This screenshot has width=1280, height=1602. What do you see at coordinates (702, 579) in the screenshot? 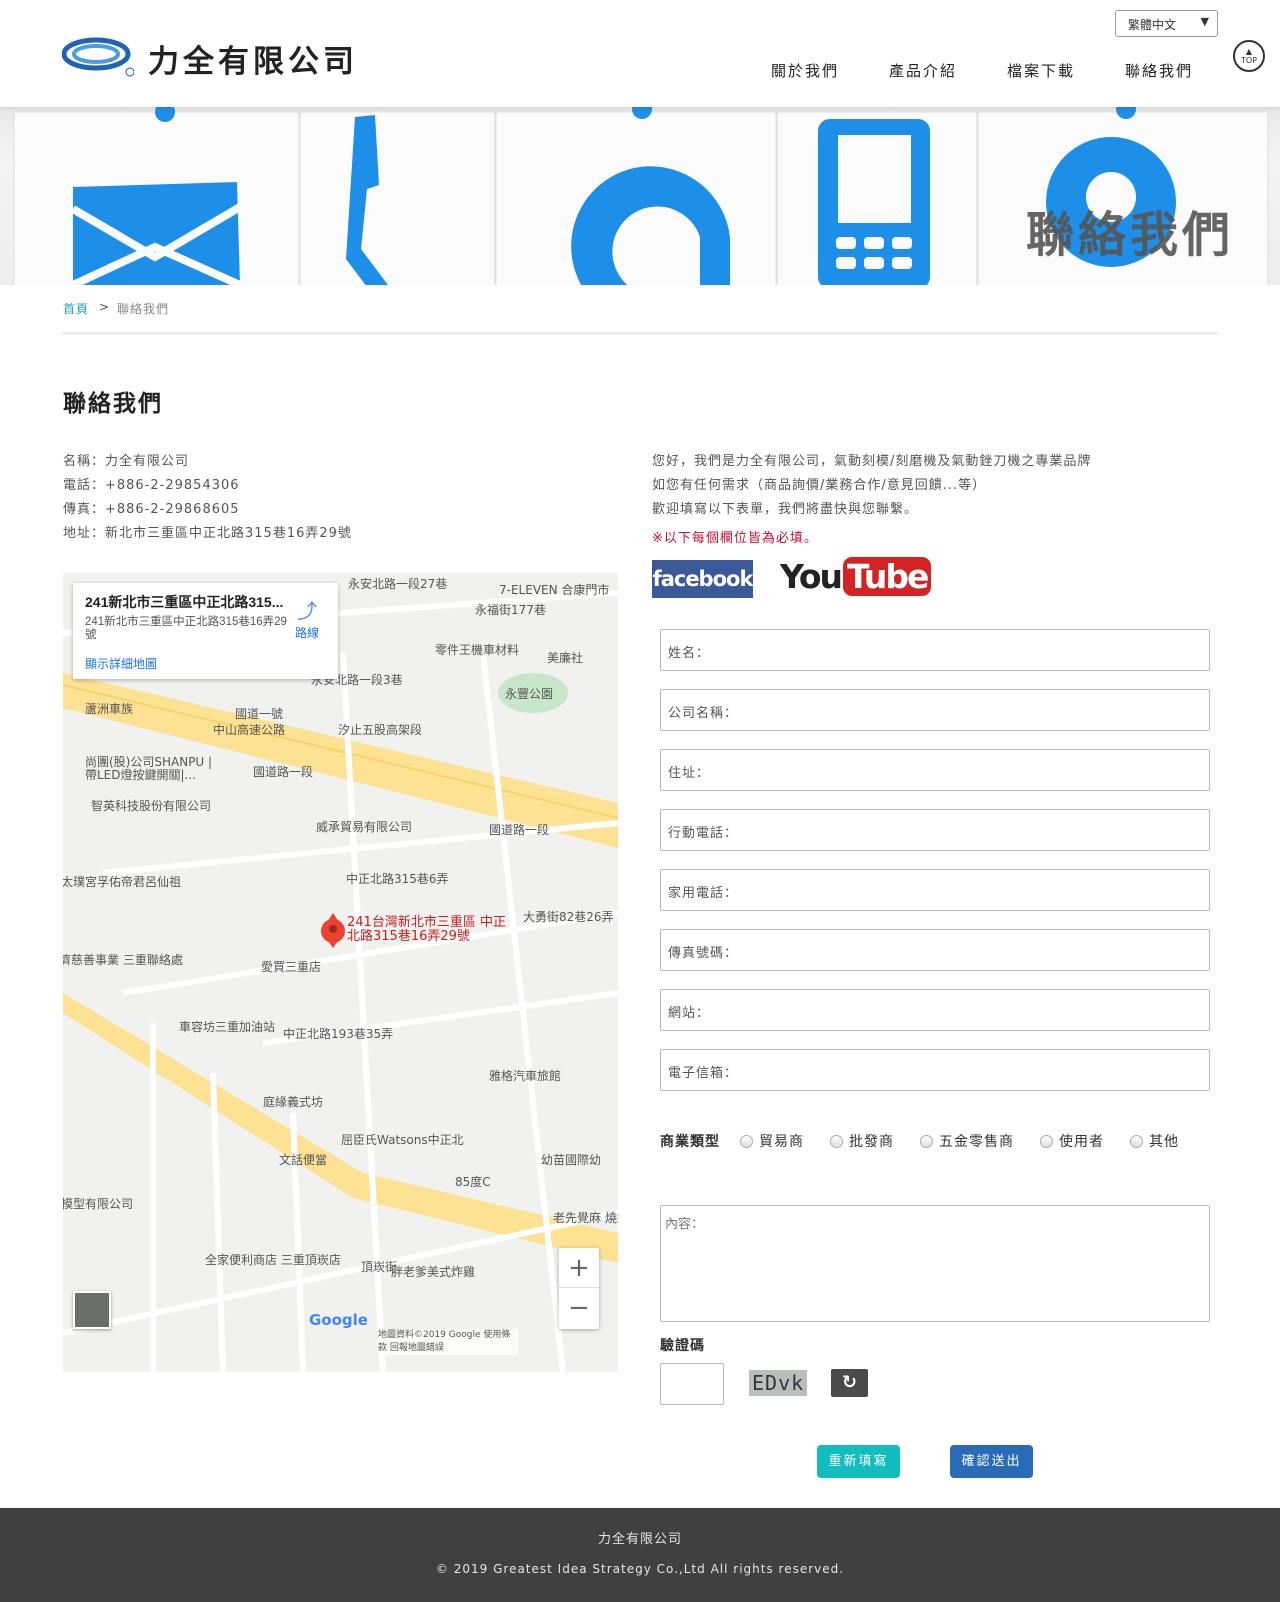
I see `facebook-link: facebook` at bounding box center [702, 579].